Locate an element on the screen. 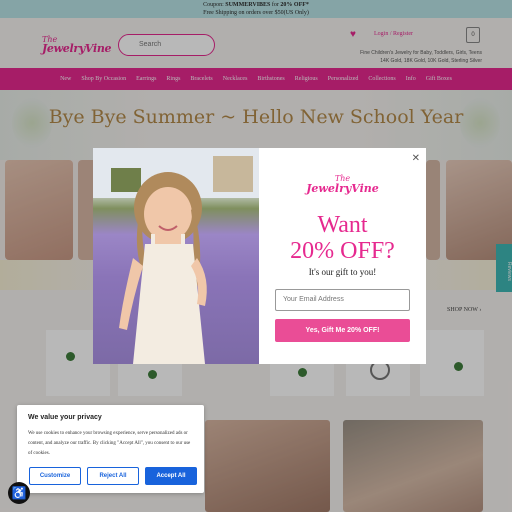 This screenshot has width=512, height=512. popup-logo: The JewelryVine is located at coordinates (342, 184).